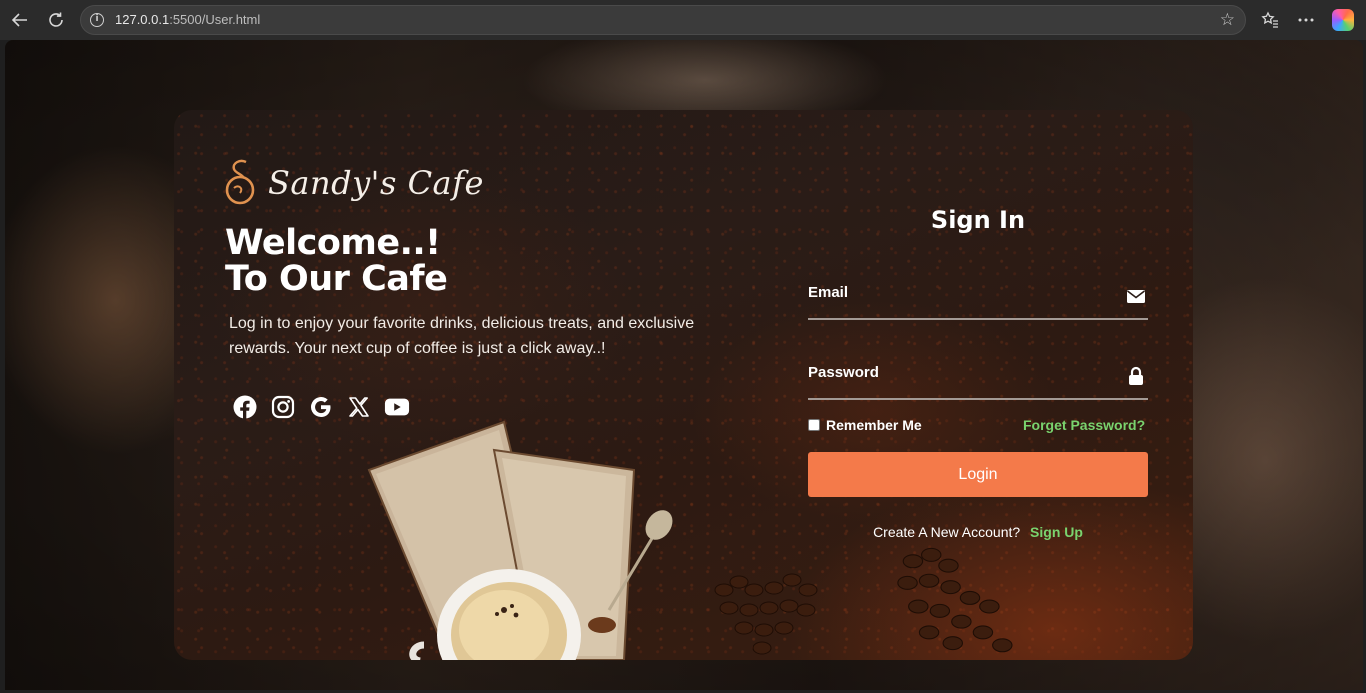 The height and width of the screenshot is (693, 1366). What do you see at coordinates (333, 243) in the screenshot?
I see `welcome-line-1: Welcome..!` at bounding box center [333, 243].